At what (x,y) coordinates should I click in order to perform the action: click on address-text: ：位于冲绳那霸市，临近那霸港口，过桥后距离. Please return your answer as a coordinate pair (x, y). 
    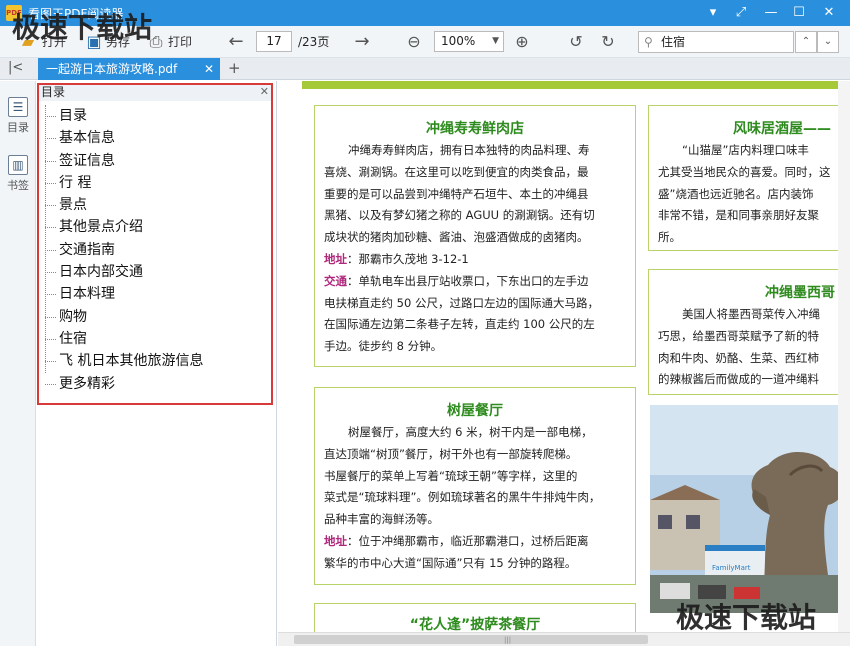
    Looking at the image, I should click on (468, 540).